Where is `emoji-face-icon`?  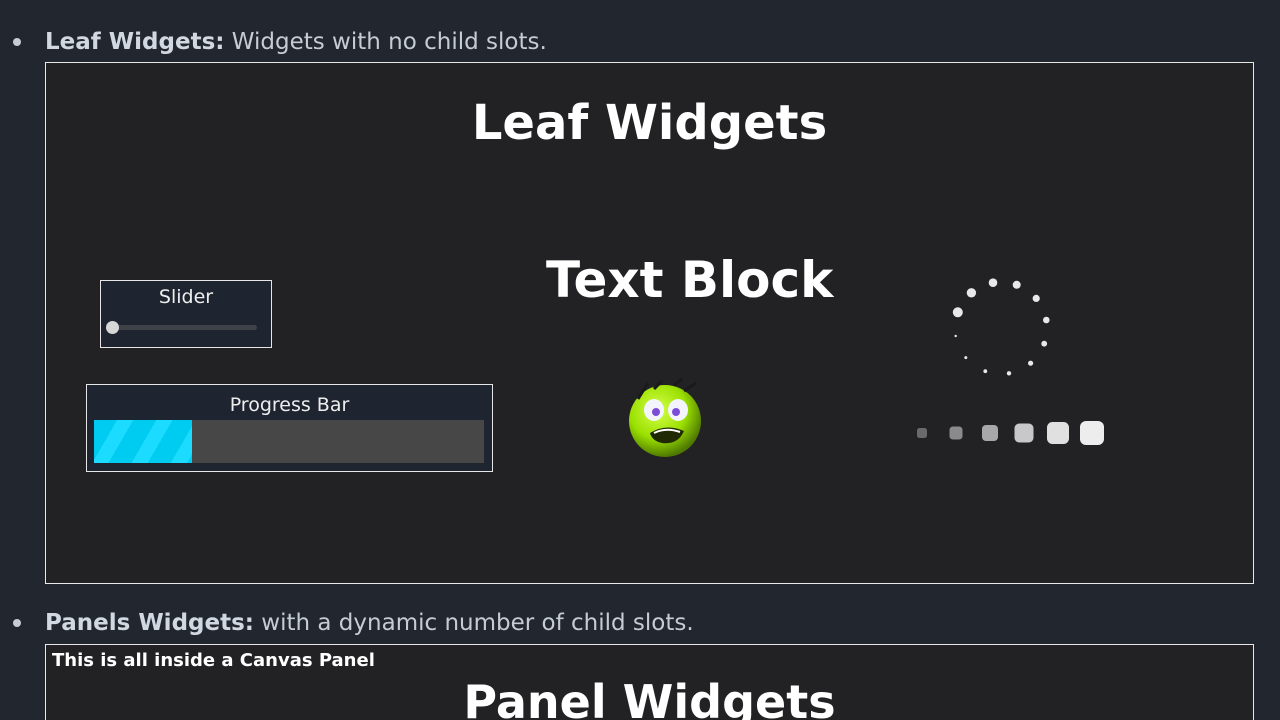 emoji-face-icon is located at coordinates (665, 417).